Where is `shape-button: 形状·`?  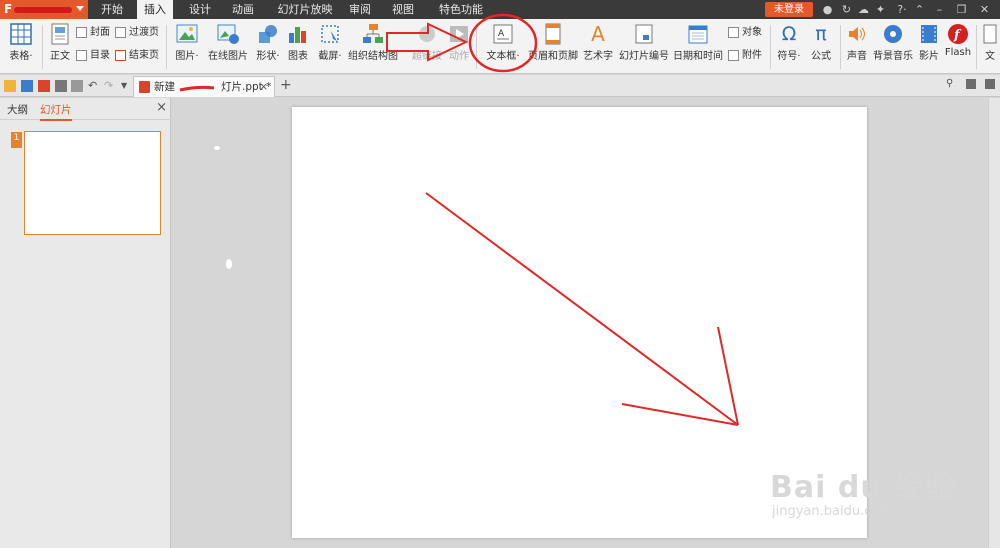
shape-button: 形状· is located at coordinates (268, 42).